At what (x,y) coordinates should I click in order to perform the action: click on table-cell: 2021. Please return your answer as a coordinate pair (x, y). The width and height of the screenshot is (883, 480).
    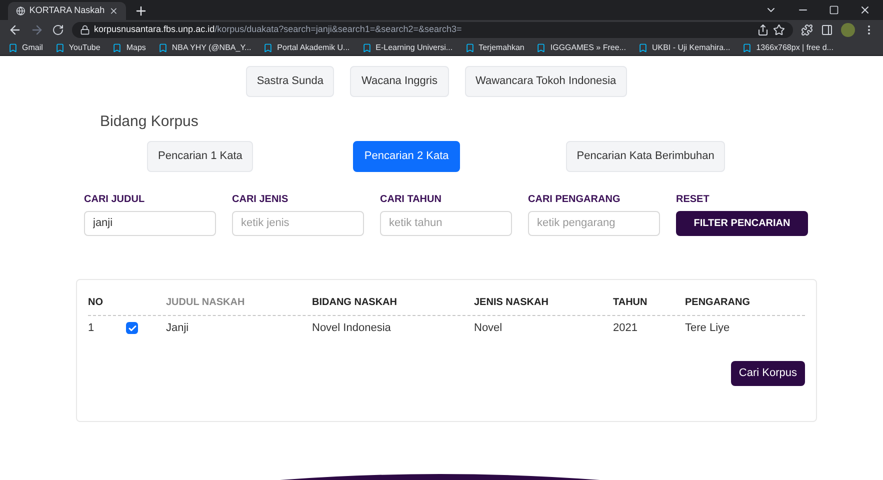
    Looking at the image, I should click on (625, 328).